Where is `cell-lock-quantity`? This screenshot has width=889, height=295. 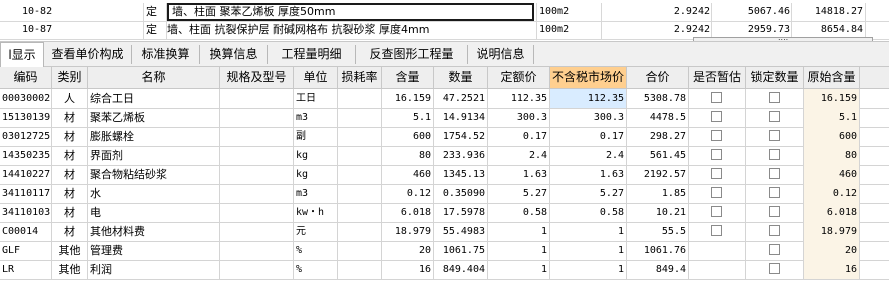 cell-lock-quantity is located at coordinates (775, 117).